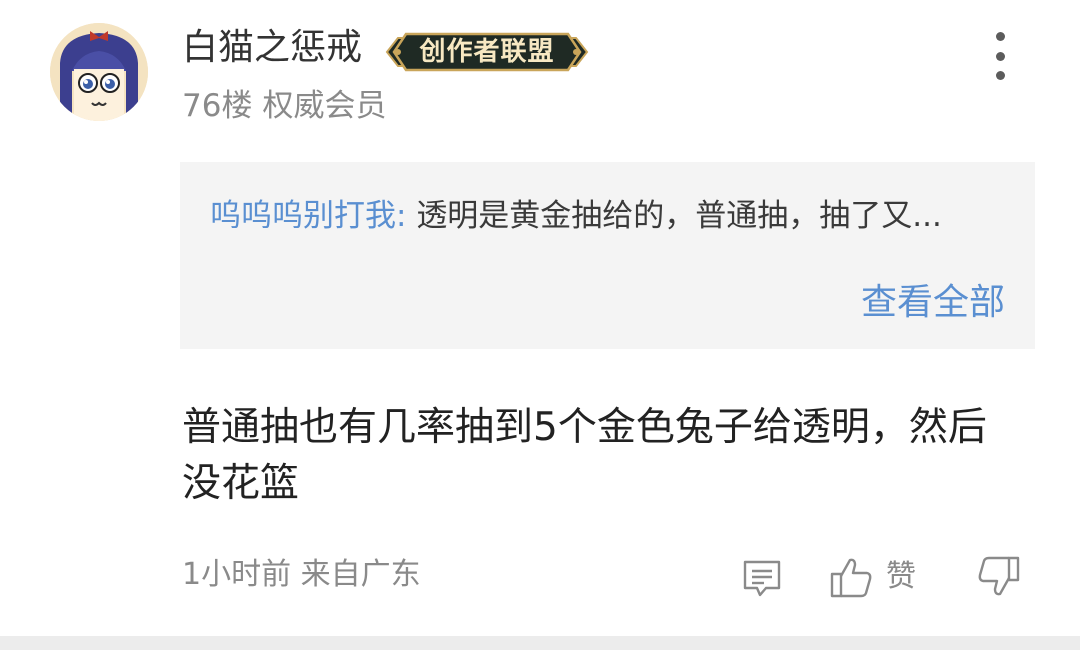 The image size is (1080, 650). Describe the element at coordinates (217, 106) in the screenshot. I see `floor-number: 76楼` at that location.